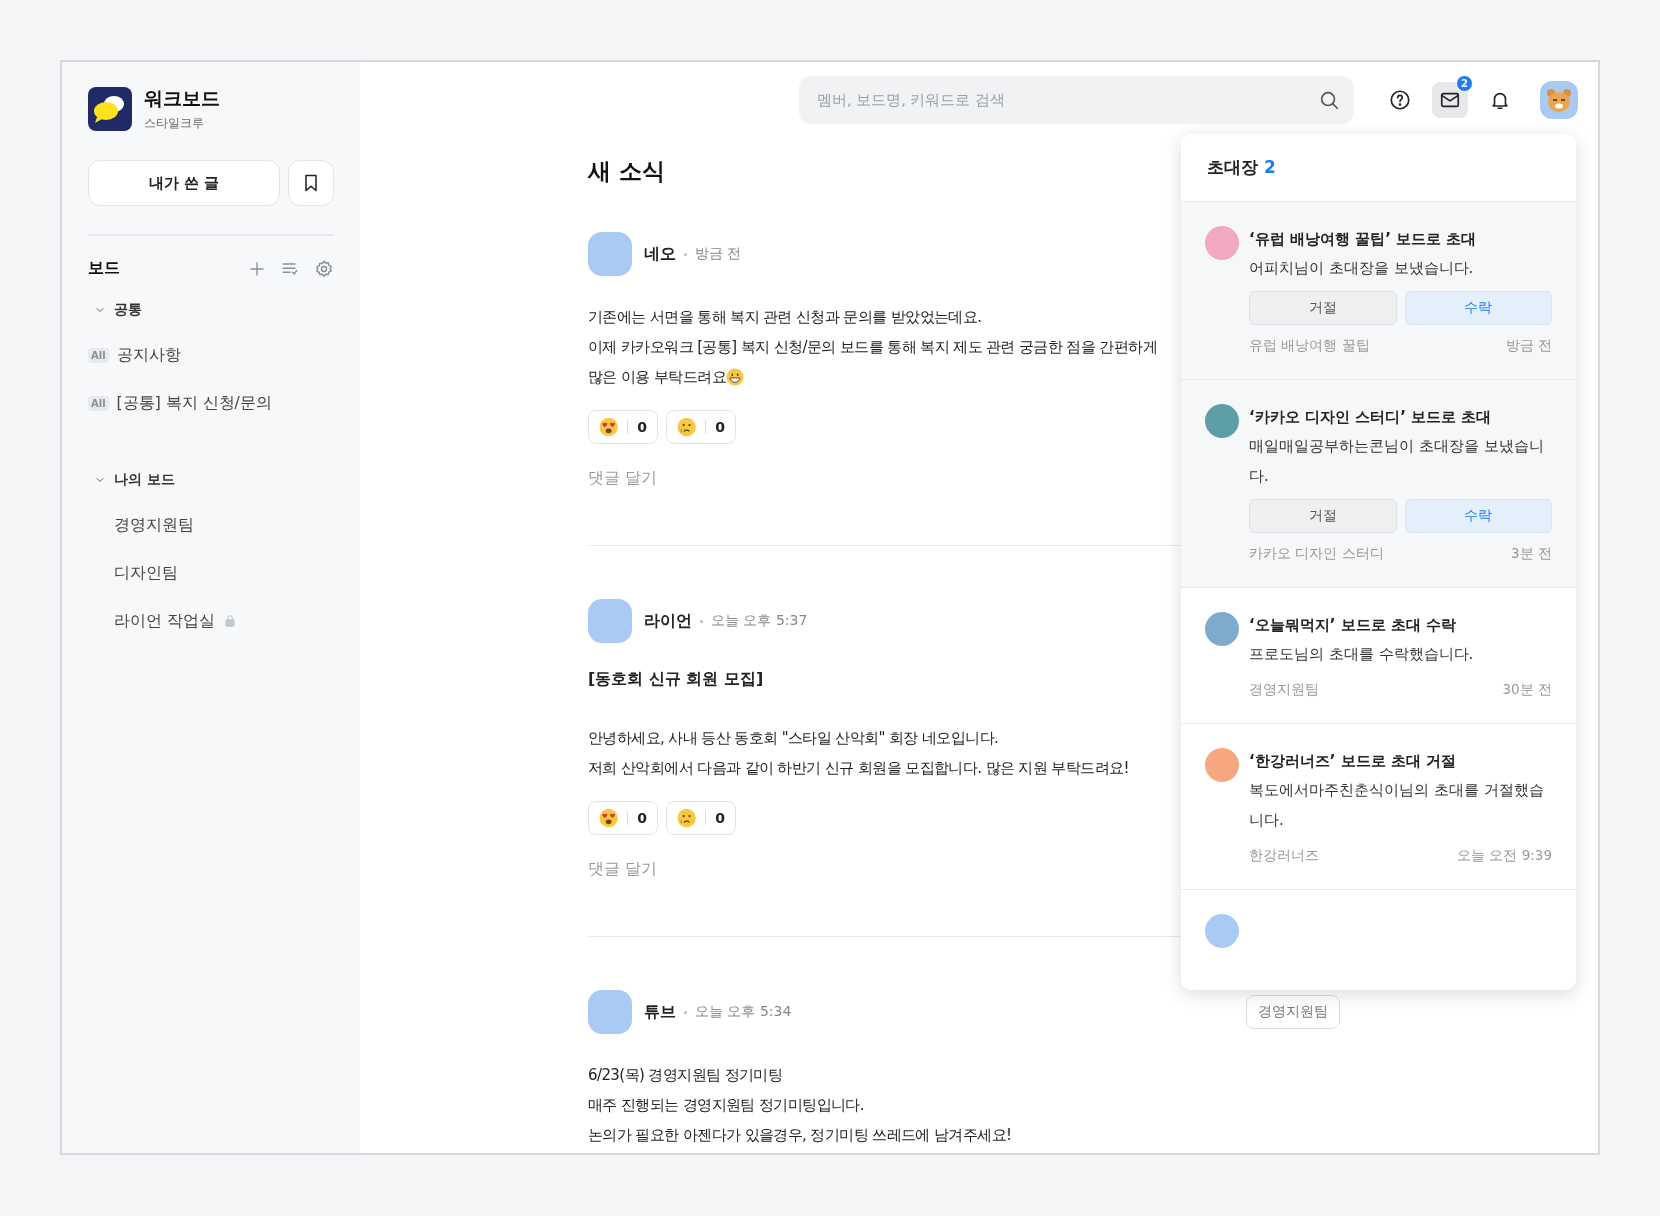  Describe the element at coordinates (626, 171) in the screenshot. I see `feed-title: 새 소식` at that location.